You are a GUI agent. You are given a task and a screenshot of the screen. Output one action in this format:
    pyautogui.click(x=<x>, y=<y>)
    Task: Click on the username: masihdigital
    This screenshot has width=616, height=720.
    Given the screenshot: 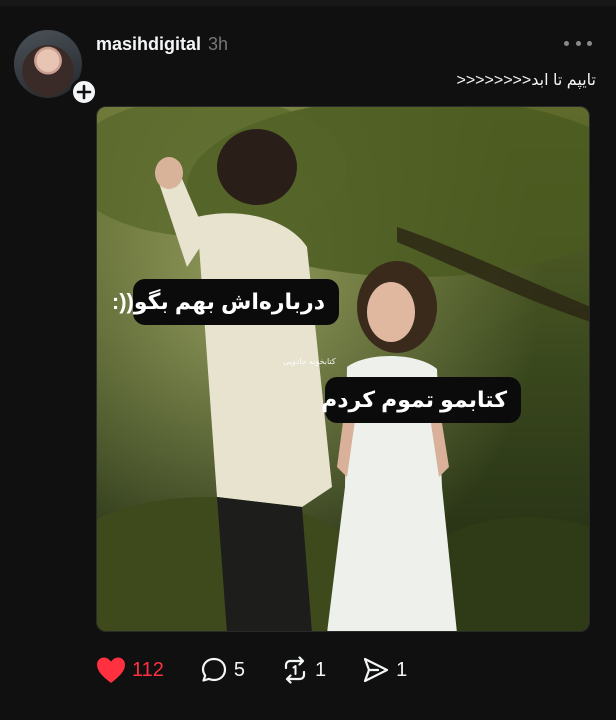 What is the action you would take?
    pyautogui.click(x=148, y=44)
    